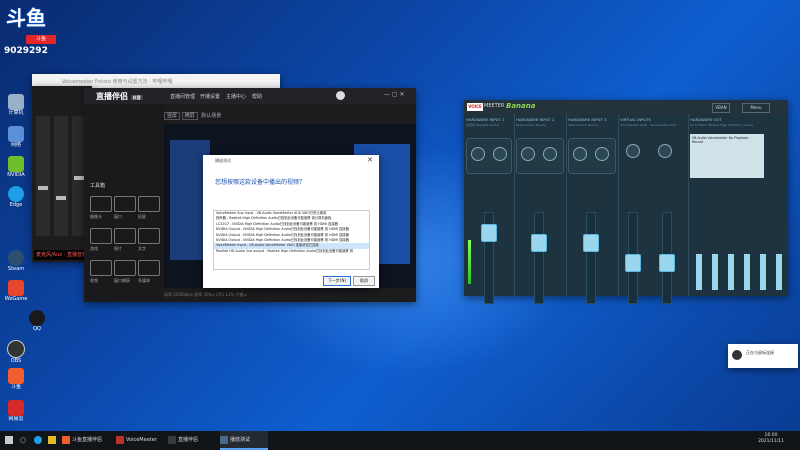  Describe the element at coordinates (101, 204) in the screenshot. I see `camera-icon` at that location.